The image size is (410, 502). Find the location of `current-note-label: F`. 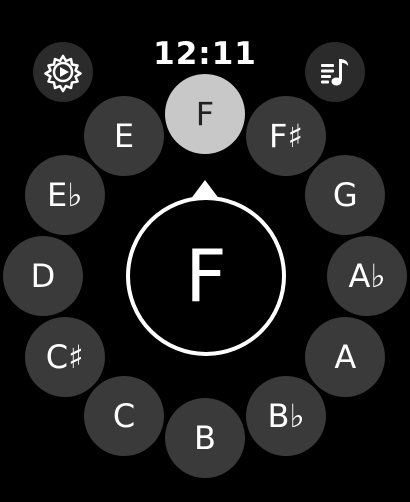

current-note-label: F is located at coordinates (206, 276).